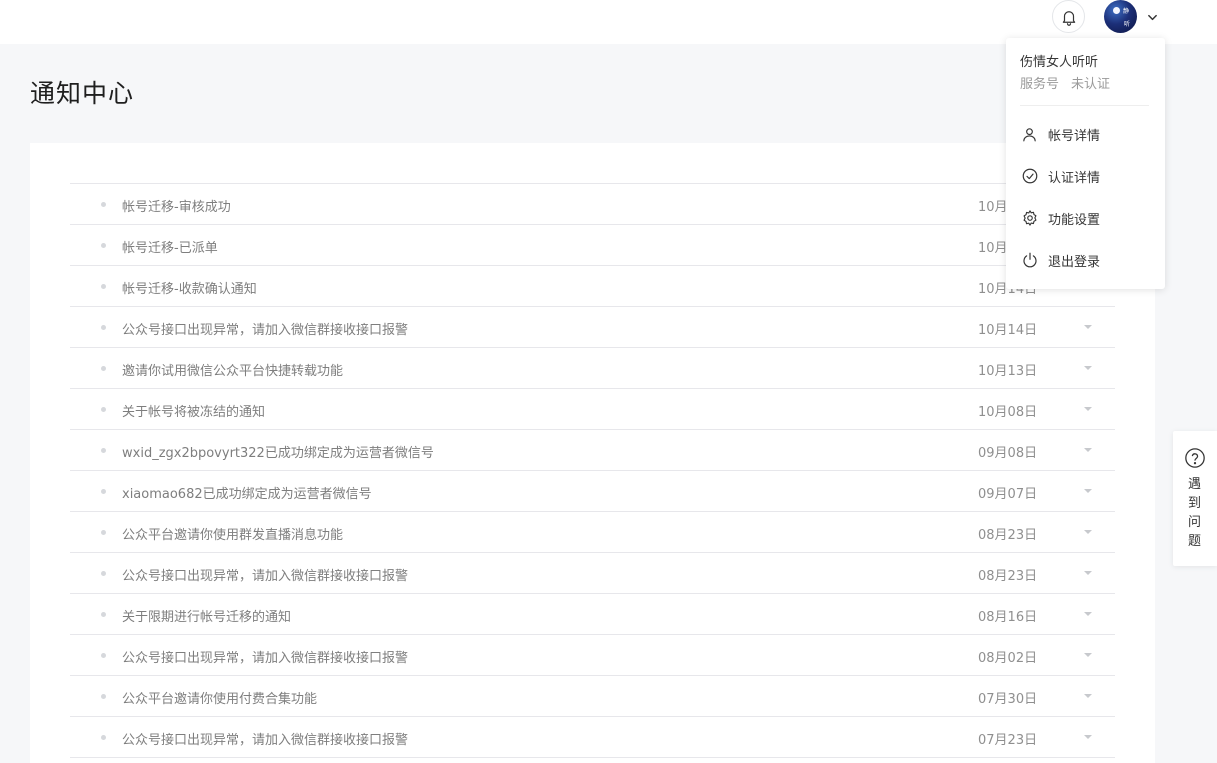  Describe the element at coordinates (1008, 740) in the screenshot. I see `notification-date: 07月23日` at that location.